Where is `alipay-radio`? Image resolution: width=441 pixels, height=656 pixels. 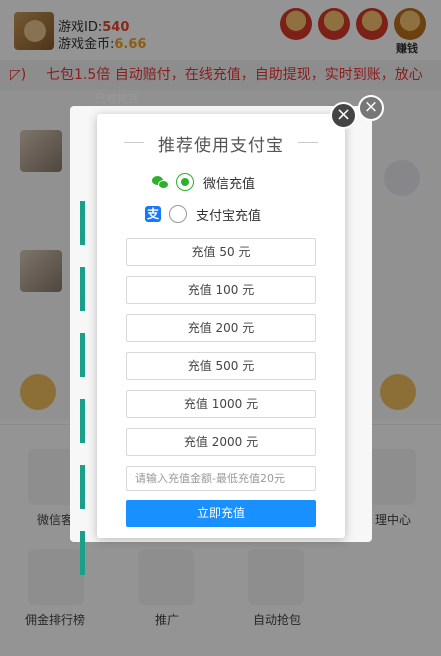
alipay-radio is located at coordinates (178, 214).